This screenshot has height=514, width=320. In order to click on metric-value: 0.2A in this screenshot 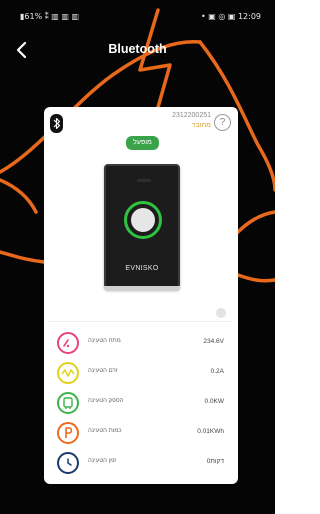, I will do `click(217, 371)`.